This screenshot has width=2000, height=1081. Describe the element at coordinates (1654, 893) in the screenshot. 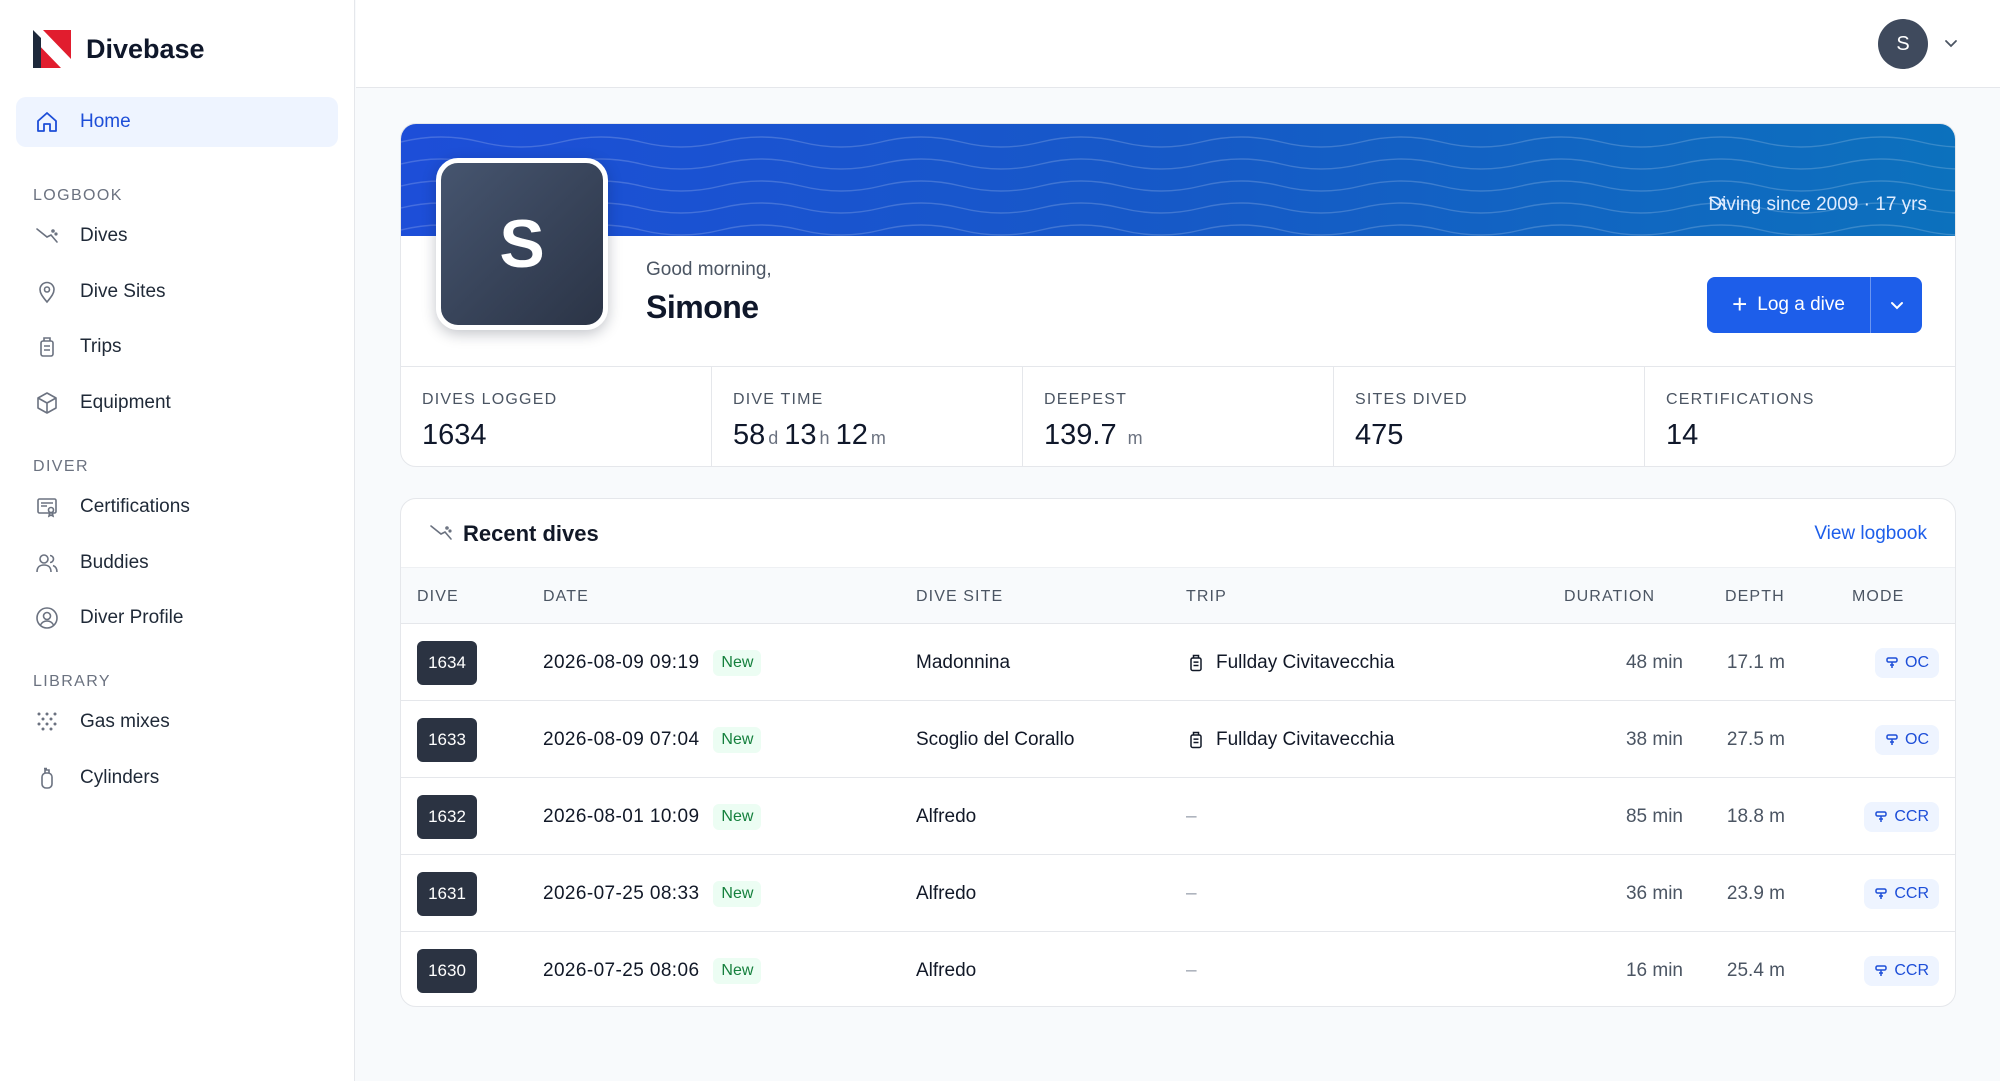

I see `dive-duration: 36 min` at that location.